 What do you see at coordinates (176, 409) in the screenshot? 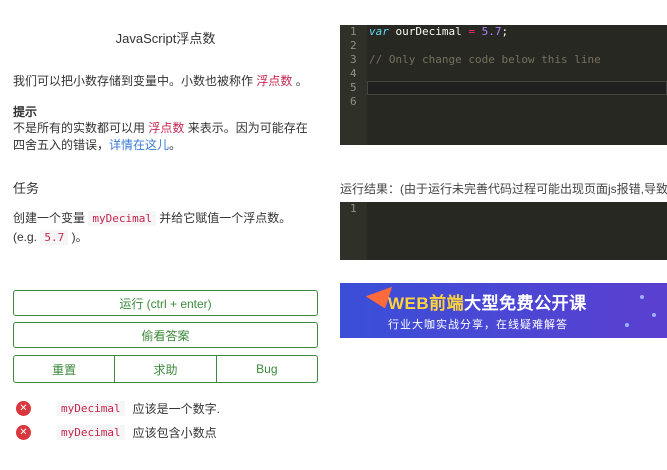
I see `test-text: 应该是一个数字.` at bounding box center [176, 409].